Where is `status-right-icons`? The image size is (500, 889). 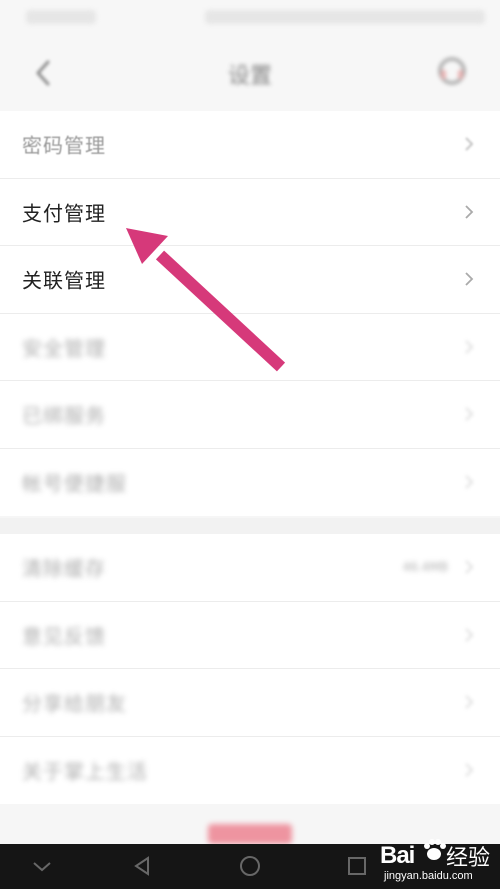 status-right-icons is located at coordinates (345, 17).